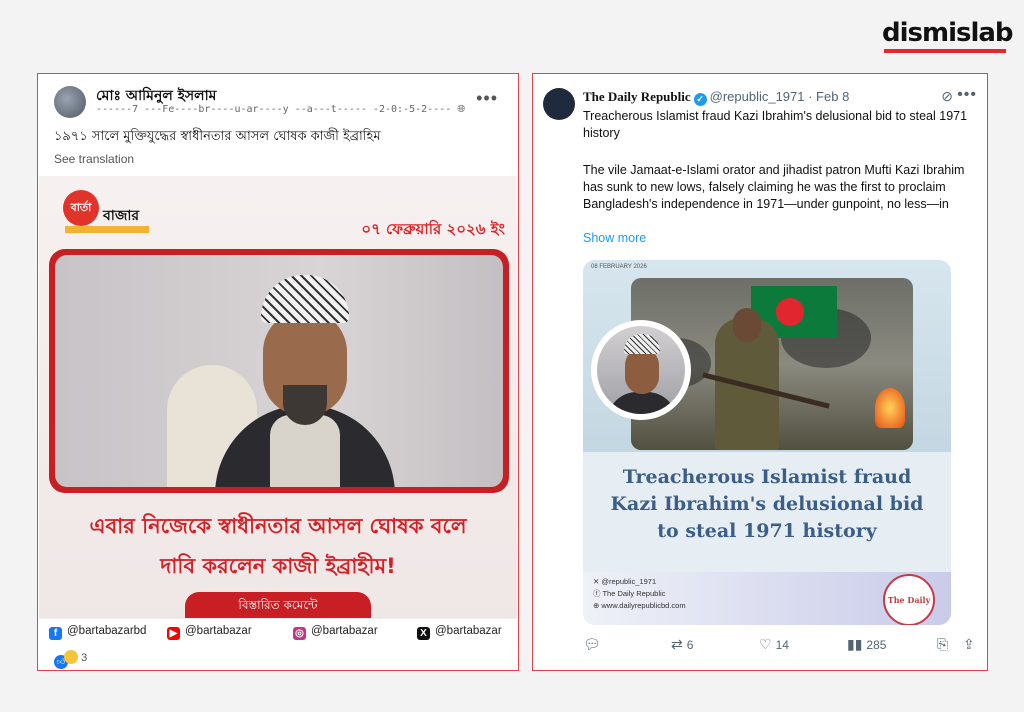  I want to click on portrait-inset, so click(641, 370).